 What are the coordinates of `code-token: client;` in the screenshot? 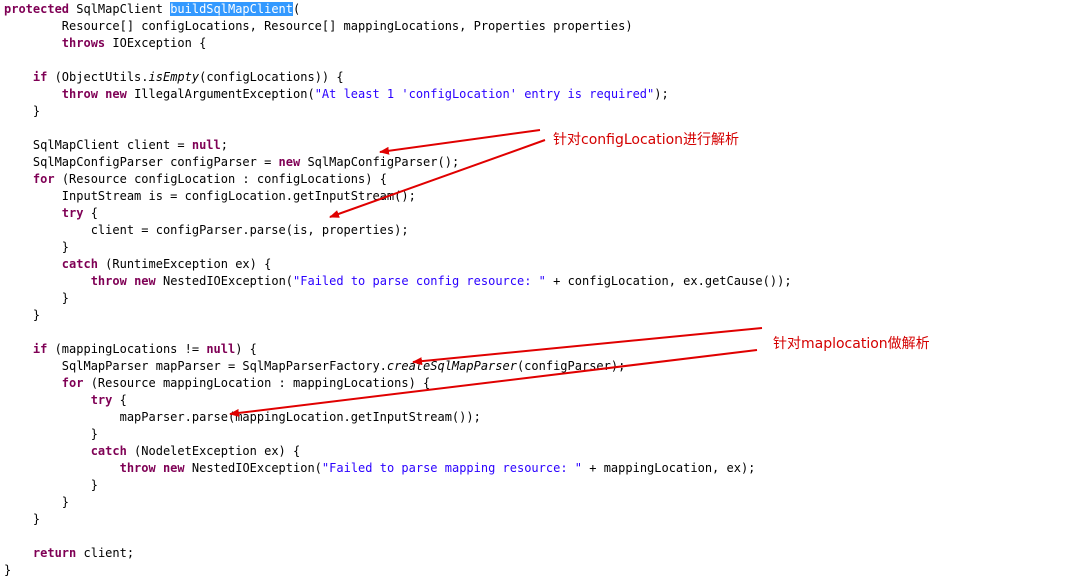 It's located at (105, 553).